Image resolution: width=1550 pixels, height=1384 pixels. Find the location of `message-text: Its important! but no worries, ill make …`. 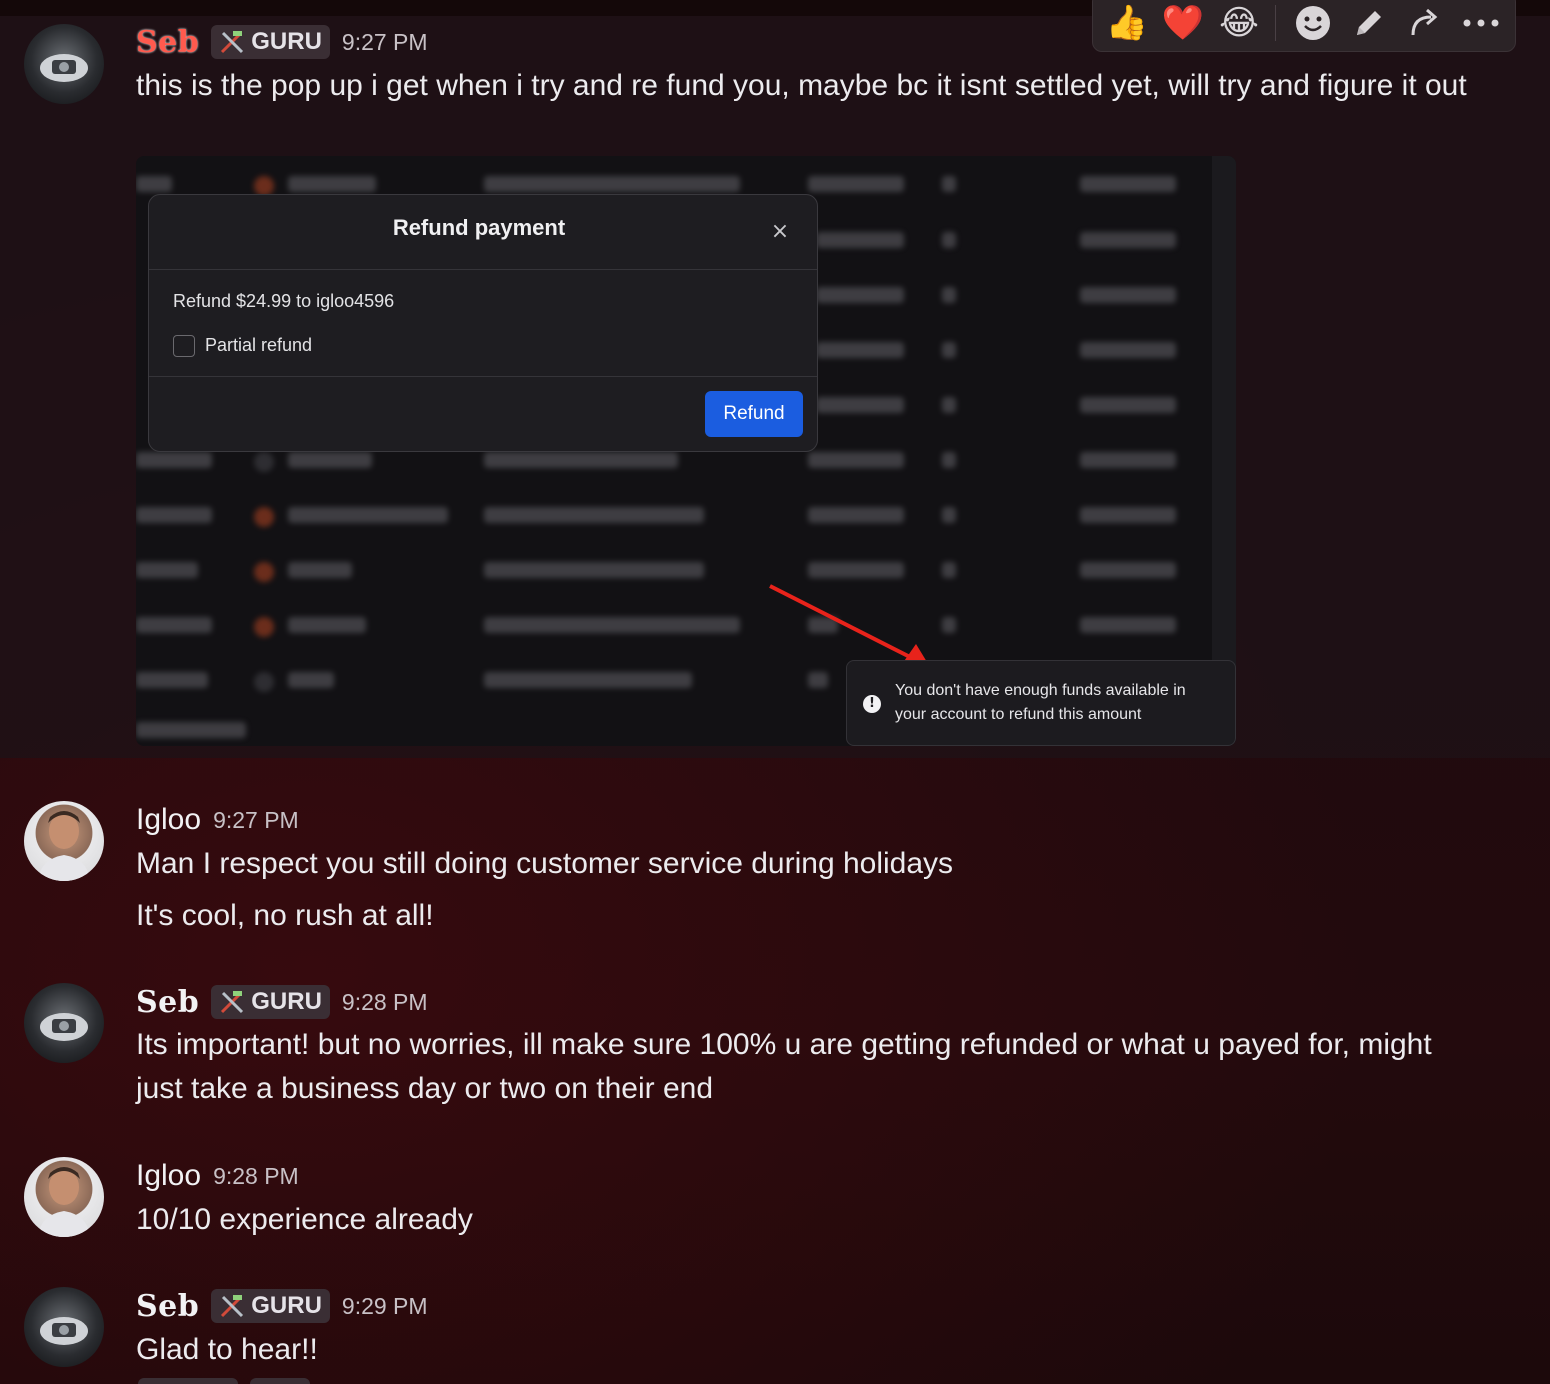

message-text: Its important! but no worries, ill make … is located at coordinates (784, 1066).